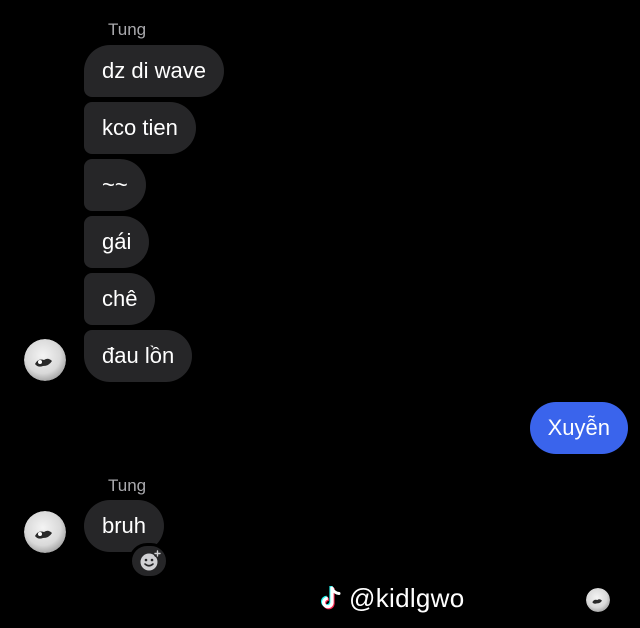  I want to click on my-message-bubble: Xuyễn, so click(578, 428).